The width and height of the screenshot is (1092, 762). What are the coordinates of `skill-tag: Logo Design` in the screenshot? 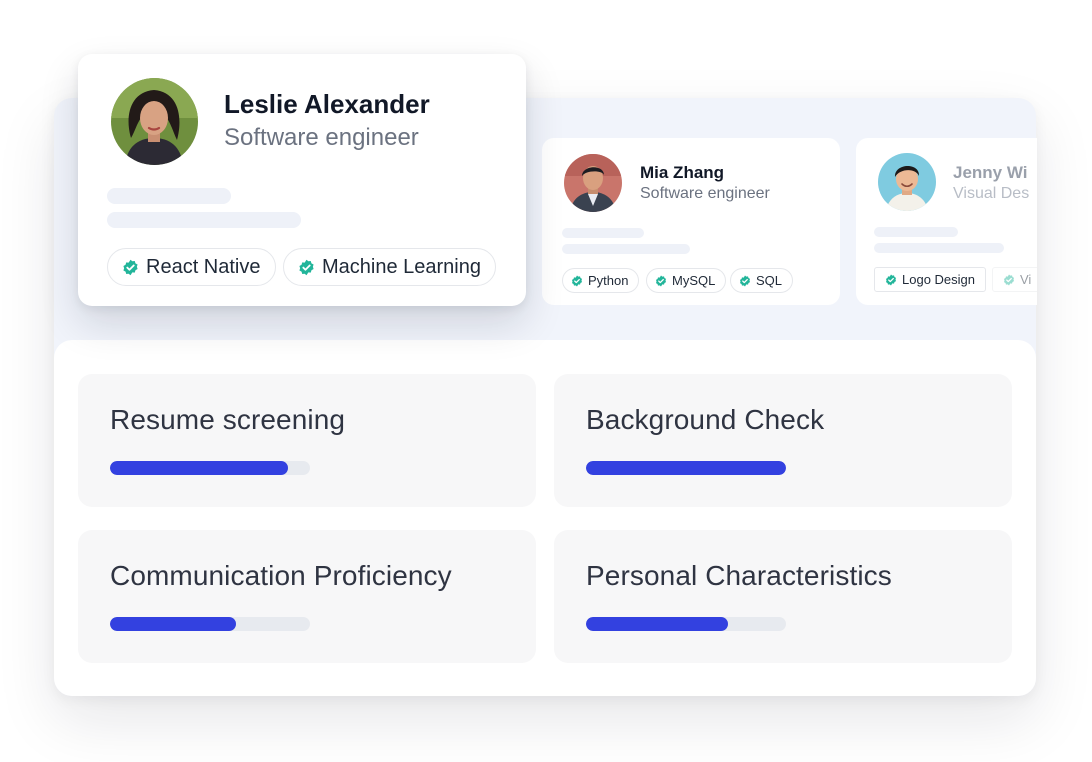 It's located at (930, 279).